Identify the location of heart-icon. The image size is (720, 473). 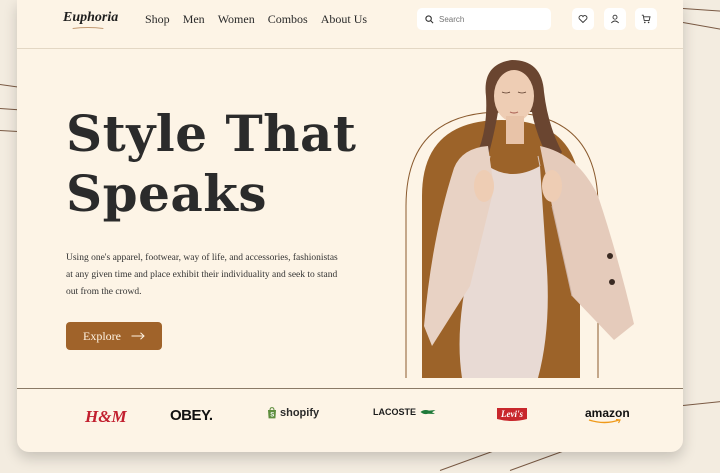
(583, 19).